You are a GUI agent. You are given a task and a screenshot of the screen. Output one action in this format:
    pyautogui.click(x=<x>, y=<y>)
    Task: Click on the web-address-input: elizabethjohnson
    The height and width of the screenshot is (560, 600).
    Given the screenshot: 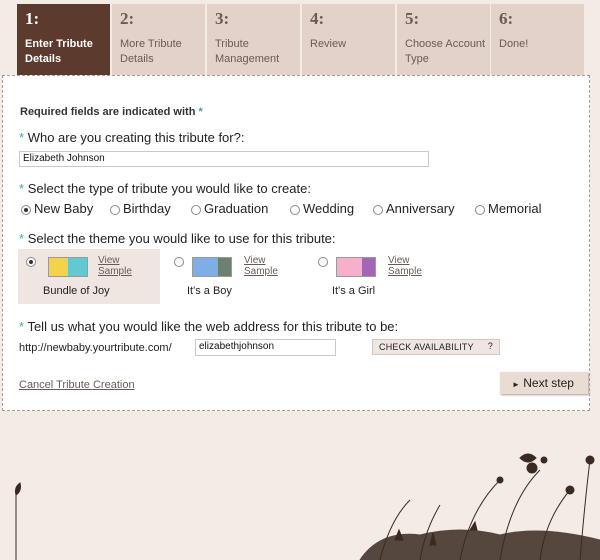 What is the action you would take?
    pyautogui.click(x=265, y=347)
    